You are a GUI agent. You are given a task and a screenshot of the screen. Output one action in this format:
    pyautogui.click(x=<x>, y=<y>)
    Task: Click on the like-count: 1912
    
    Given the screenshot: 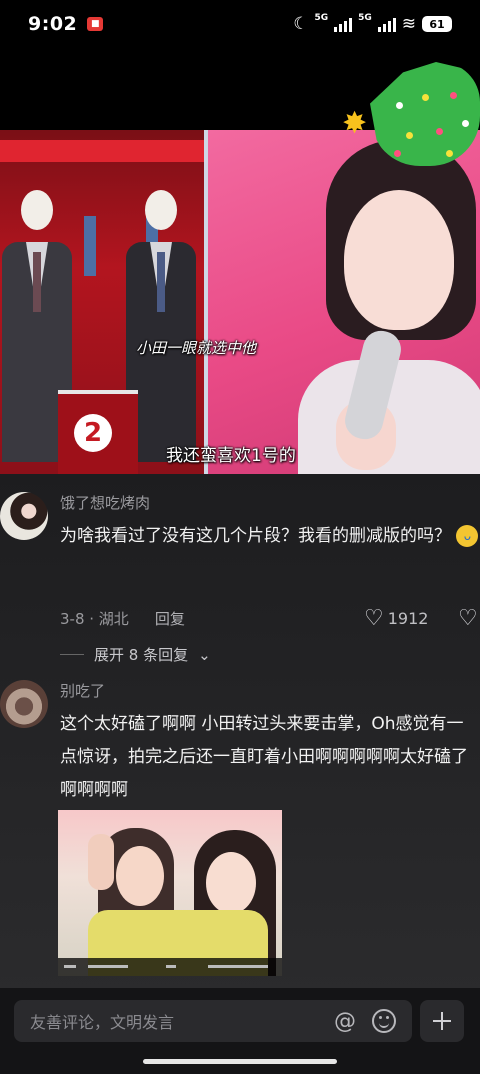 What is the action you would take?
    pyautogui.click(x=408, y=618)
    